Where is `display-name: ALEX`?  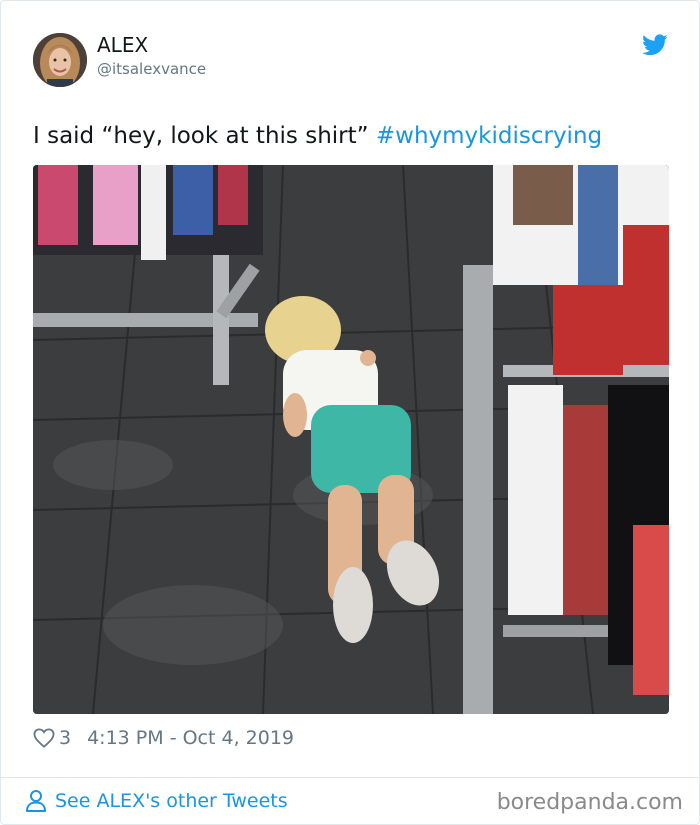 display-name: ALEX is located at coordinates (122, 45).